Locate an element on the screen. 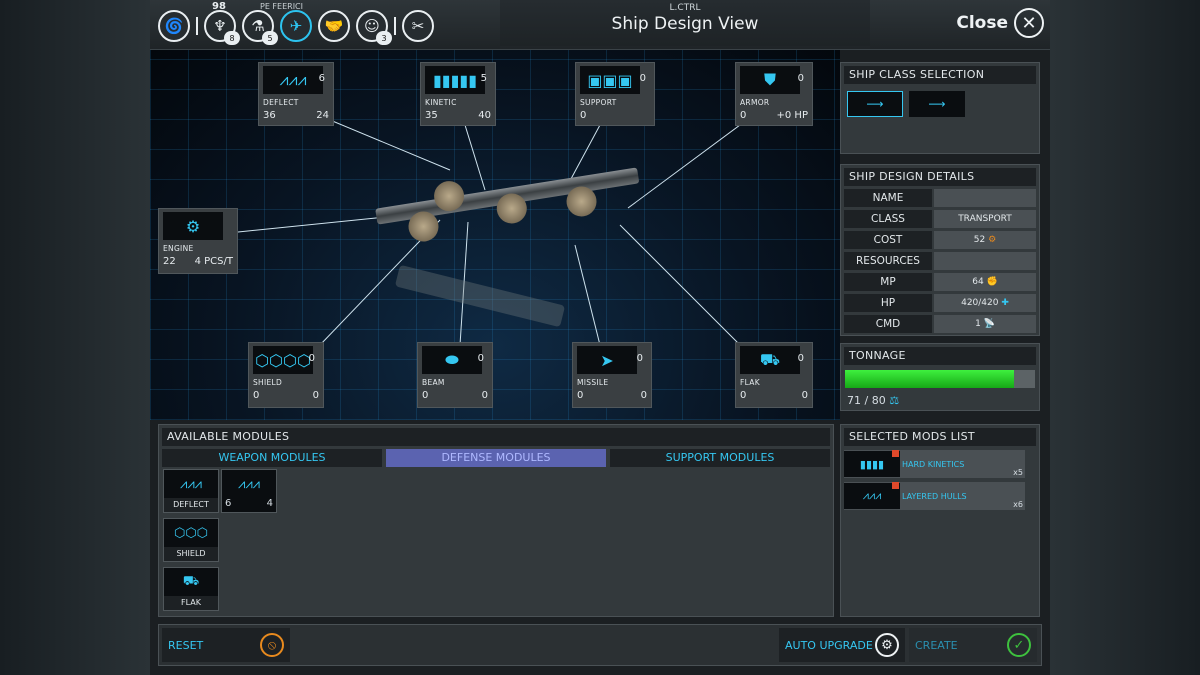 Image resolution: width=1200 pixels, height=675 pixels. checkmark-icon: ✓ is located at coordinates (1019, 645).